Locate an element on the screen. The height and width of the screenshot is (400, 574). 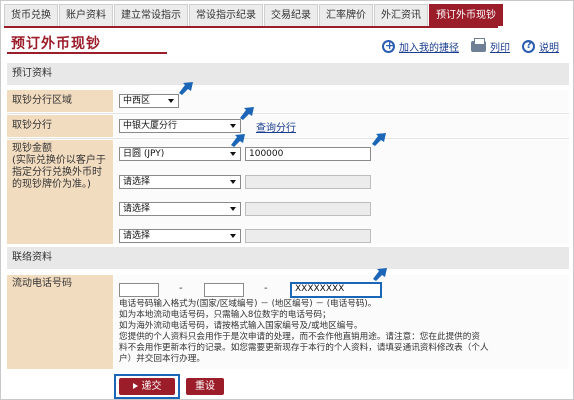
privacy-note-line: 户）并交回本行办理。 is located at coordinates (162, 359).